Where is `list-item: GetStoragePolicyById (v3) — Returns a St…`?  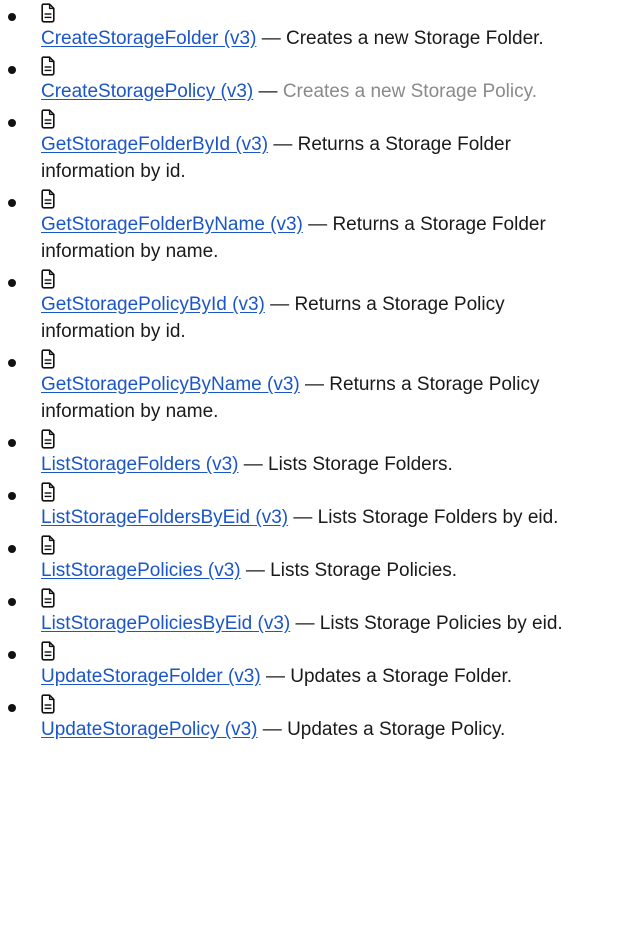 list-item: GetStoragePolicyById (v3) — Returns a St… is located at coordinates (304, 307).